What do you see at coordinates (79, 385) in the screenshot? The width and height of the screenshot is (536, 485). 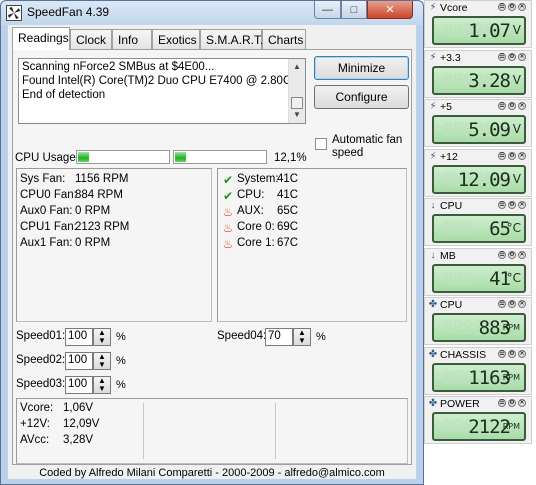 I see `speed03-input: 100` at bounding box center [79, 385].